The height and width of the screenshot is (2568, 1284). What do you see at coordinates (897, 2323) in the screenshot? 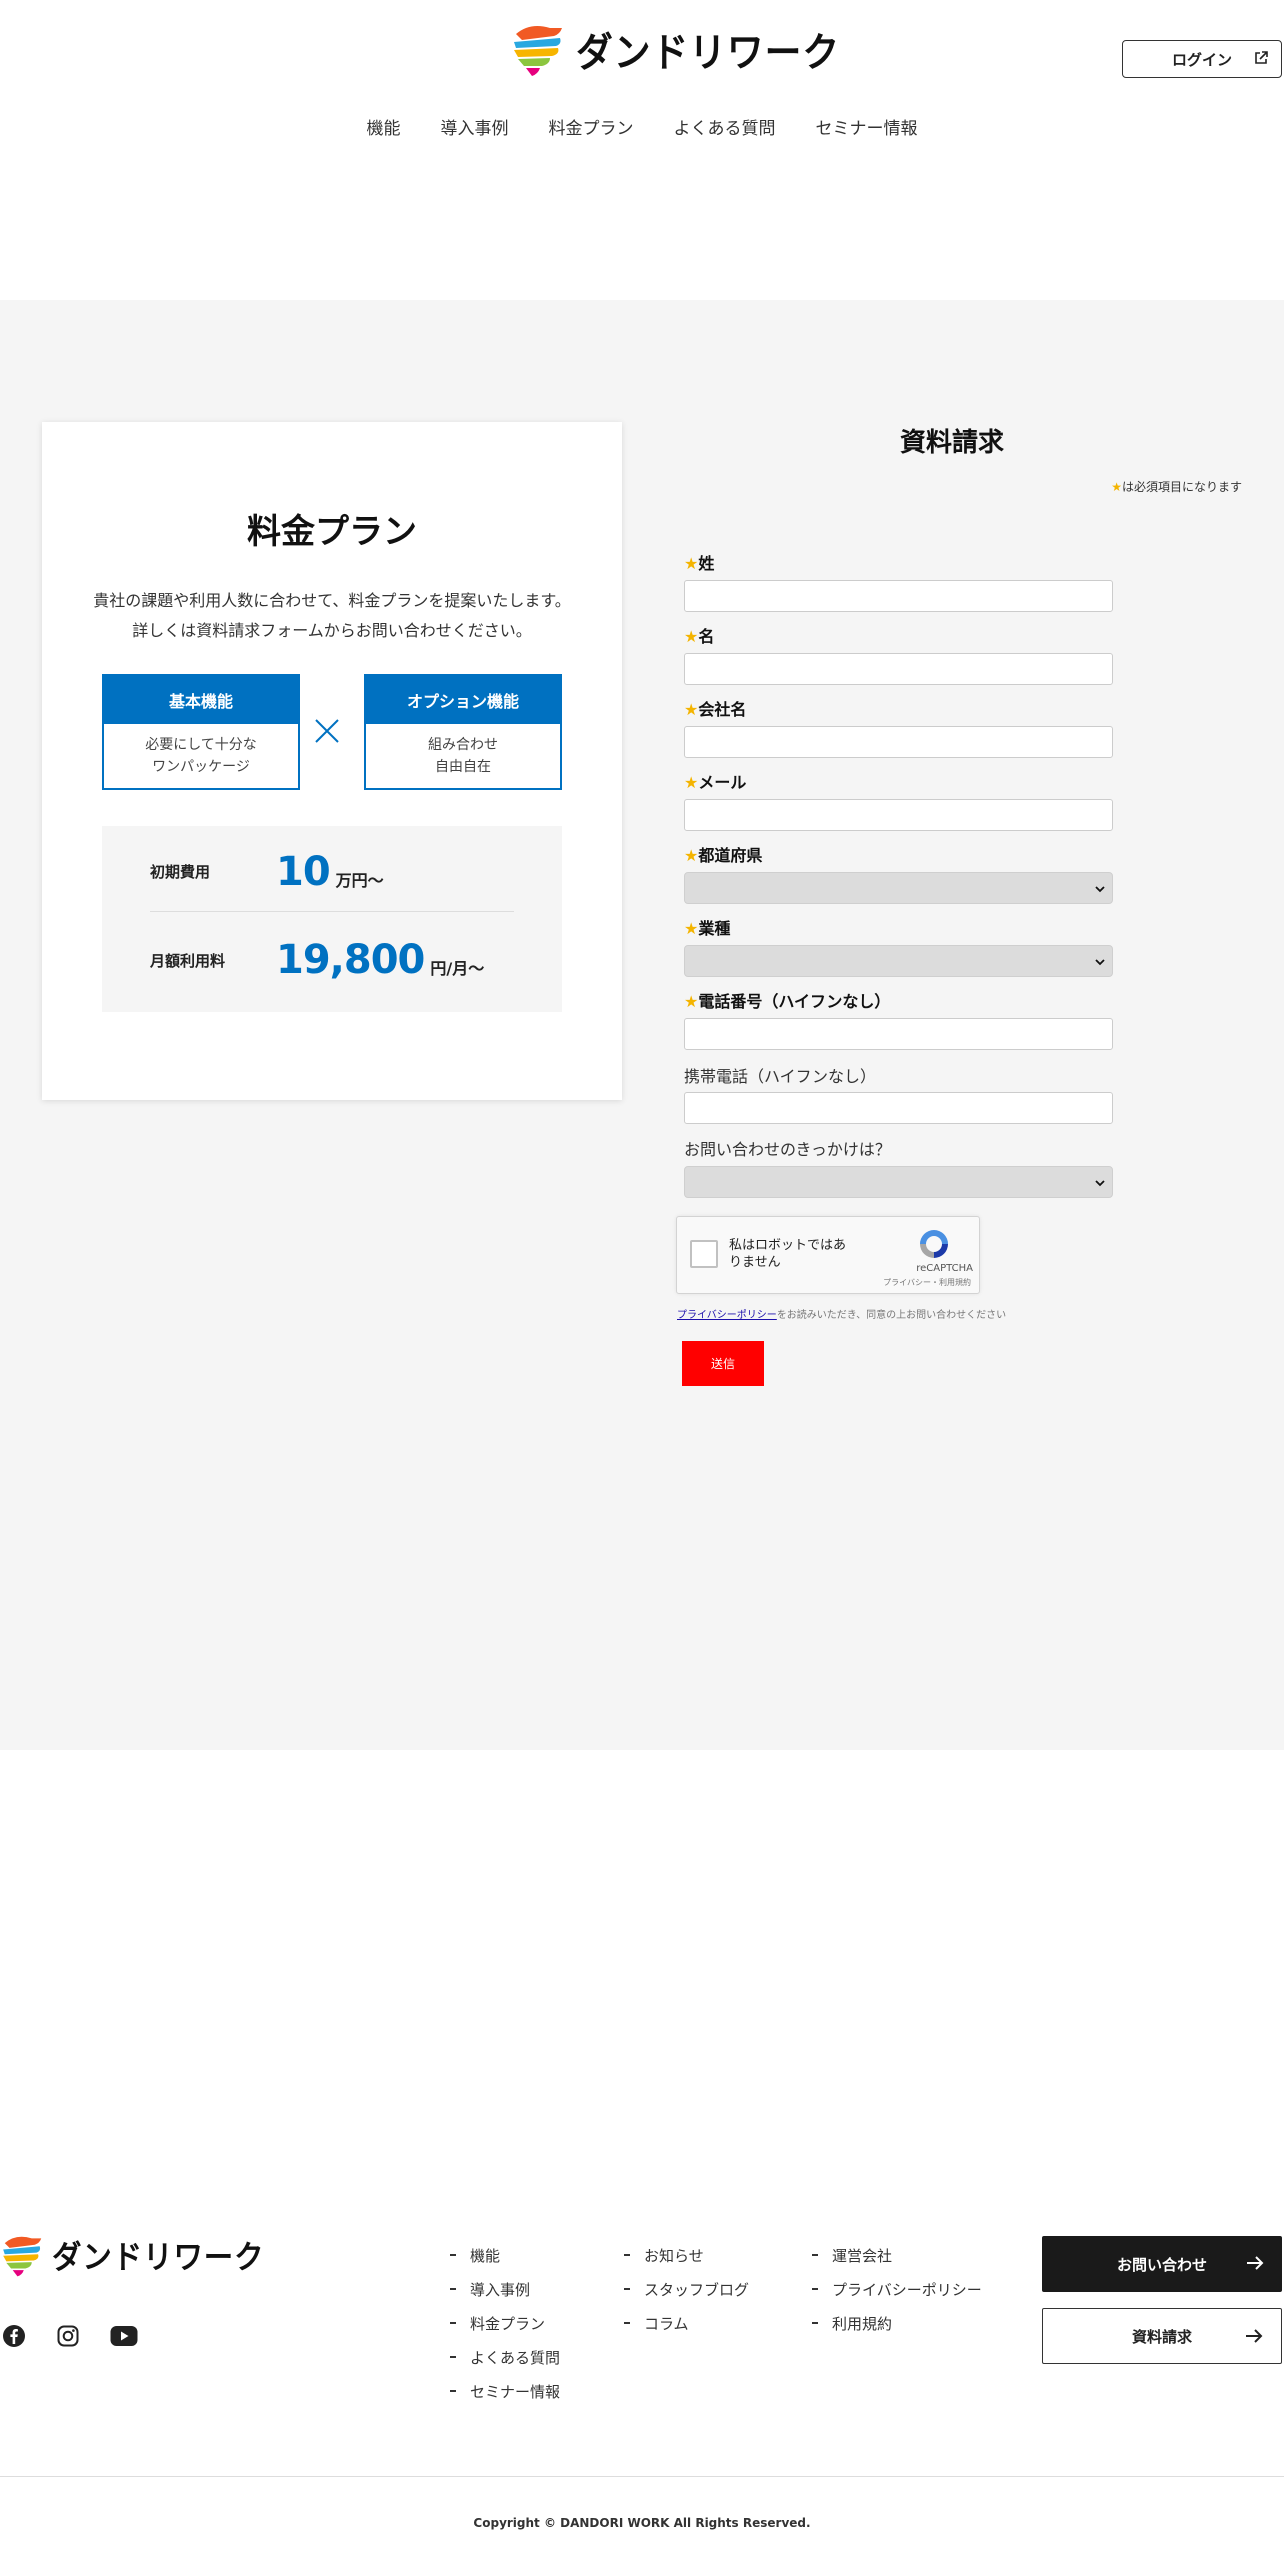
I see `footer-link-terms: 利用規約` at bounding box center [897, 2323].